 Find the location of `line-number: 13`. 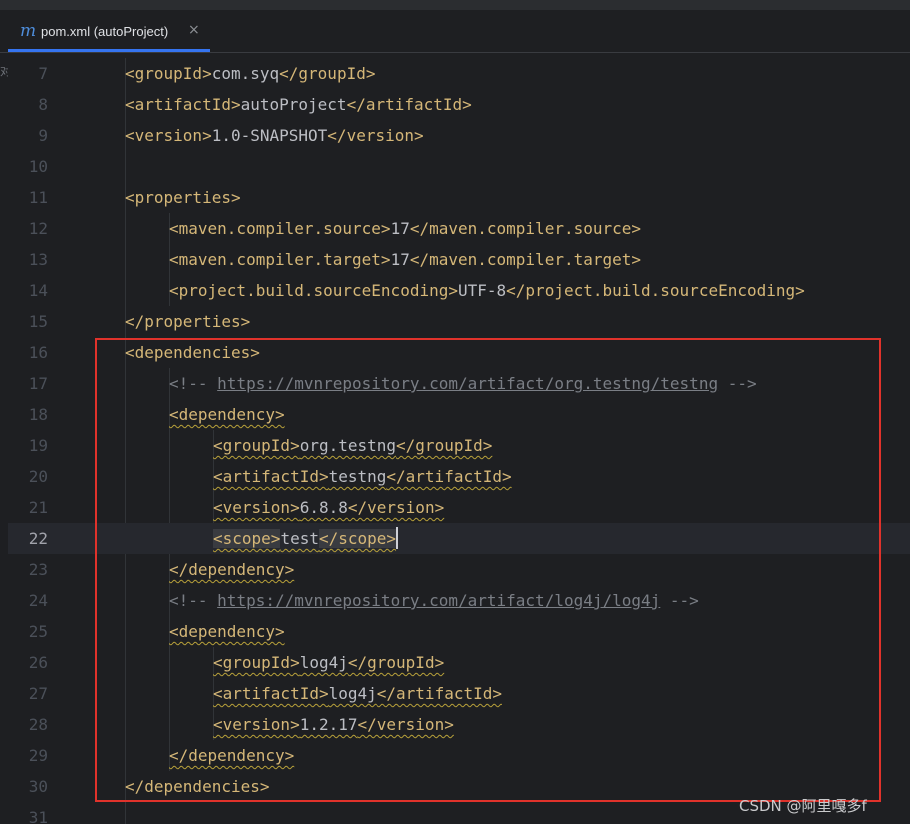

line-number: 13 is located at coordinates (28, 259).